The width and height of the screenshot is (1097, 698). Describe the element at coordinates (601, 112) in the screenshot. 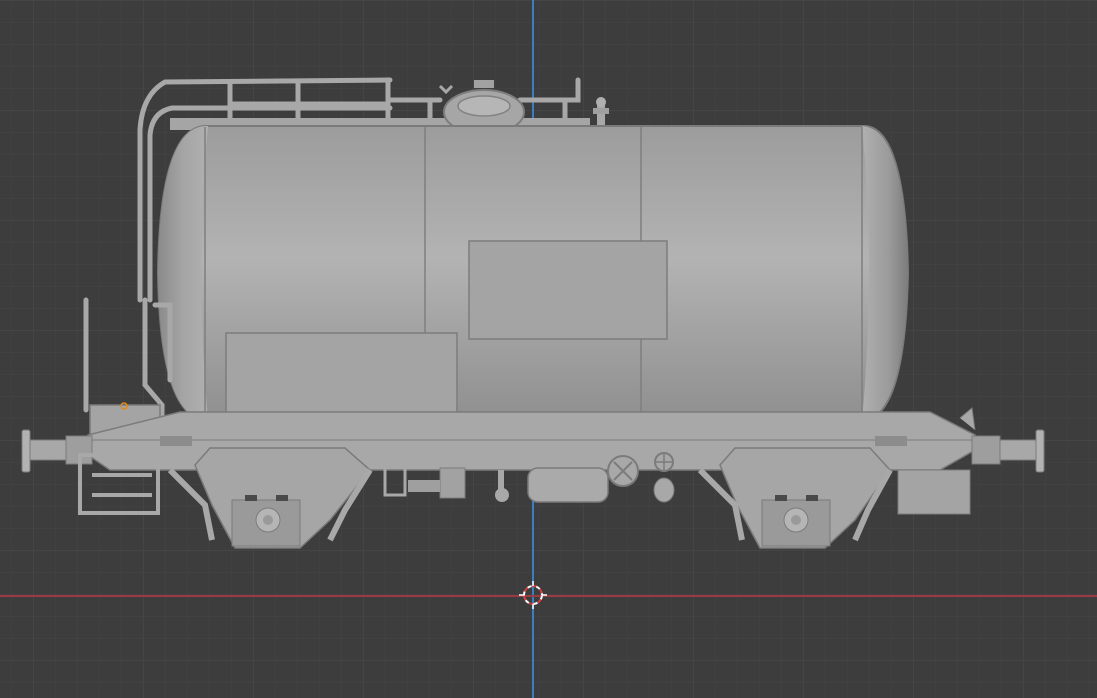

I see `top-valve` at that location.